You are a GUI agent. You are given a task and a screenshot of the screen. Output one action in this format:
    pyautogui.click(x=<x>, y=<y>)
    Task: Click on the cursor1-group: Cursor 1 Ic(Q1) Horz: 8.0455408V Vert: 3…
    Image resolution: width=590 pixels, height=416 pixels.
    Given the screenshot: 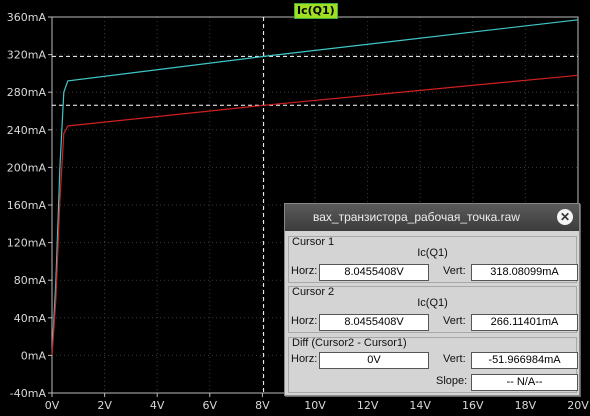 What is the action you would take?
    pyautogui.click(x=433, y=259)
    